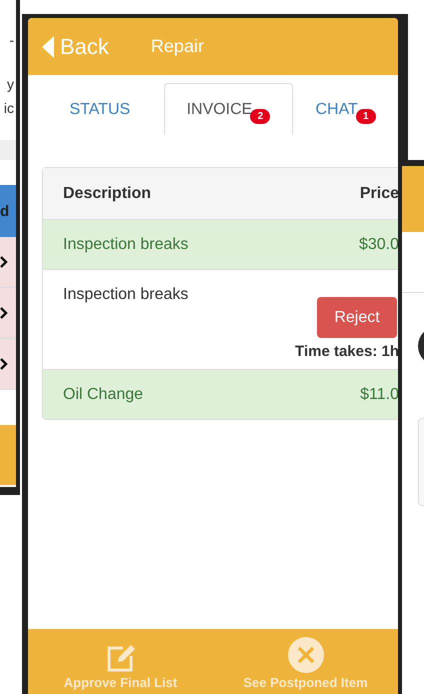 This screenshot has height=694, width=424. I want to click on reject-button: Reject, so click(357, 317).